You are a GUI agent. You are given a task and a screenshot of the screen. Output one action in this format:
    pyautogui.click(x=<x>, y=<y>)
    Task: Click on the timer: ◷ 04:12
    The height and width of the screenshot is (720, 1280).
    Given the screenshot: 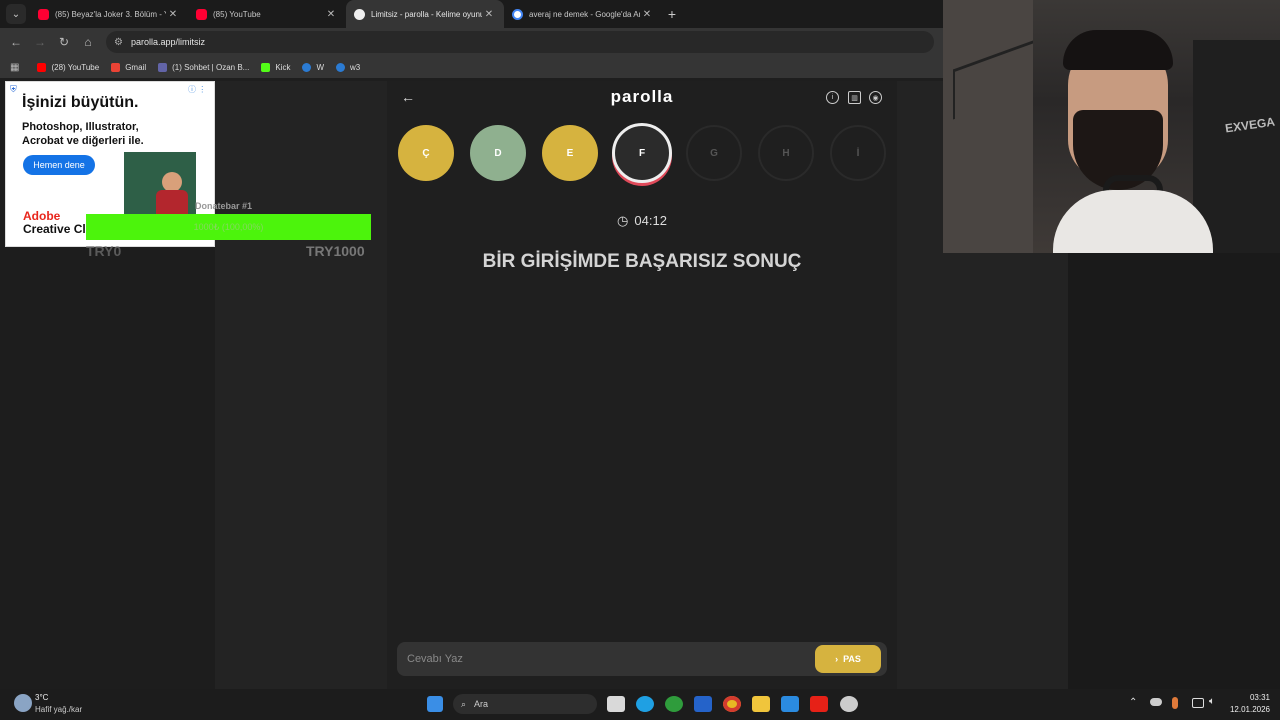 What is the action you would take?
    pyautogui.click(x=642, y=221)
    